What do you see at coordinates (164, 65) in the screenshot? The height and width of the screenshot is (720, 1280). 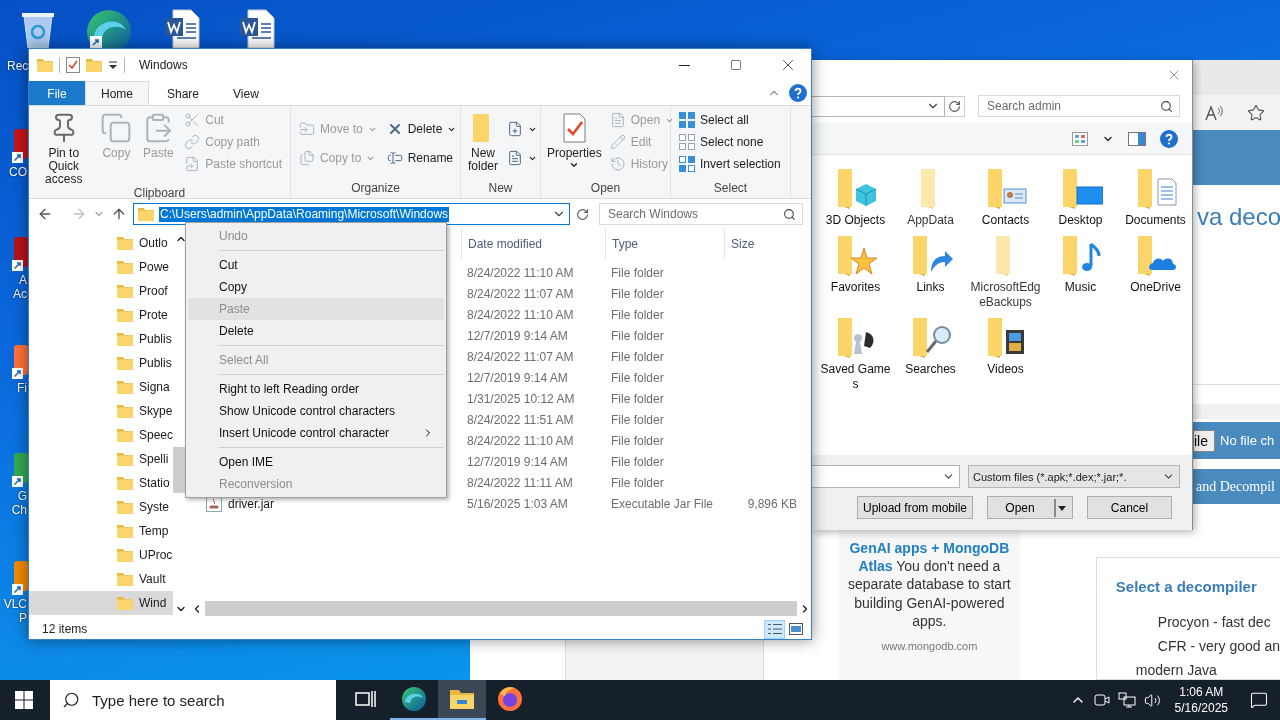 I see `window-title: Windows` at bounding box center [164, 65].